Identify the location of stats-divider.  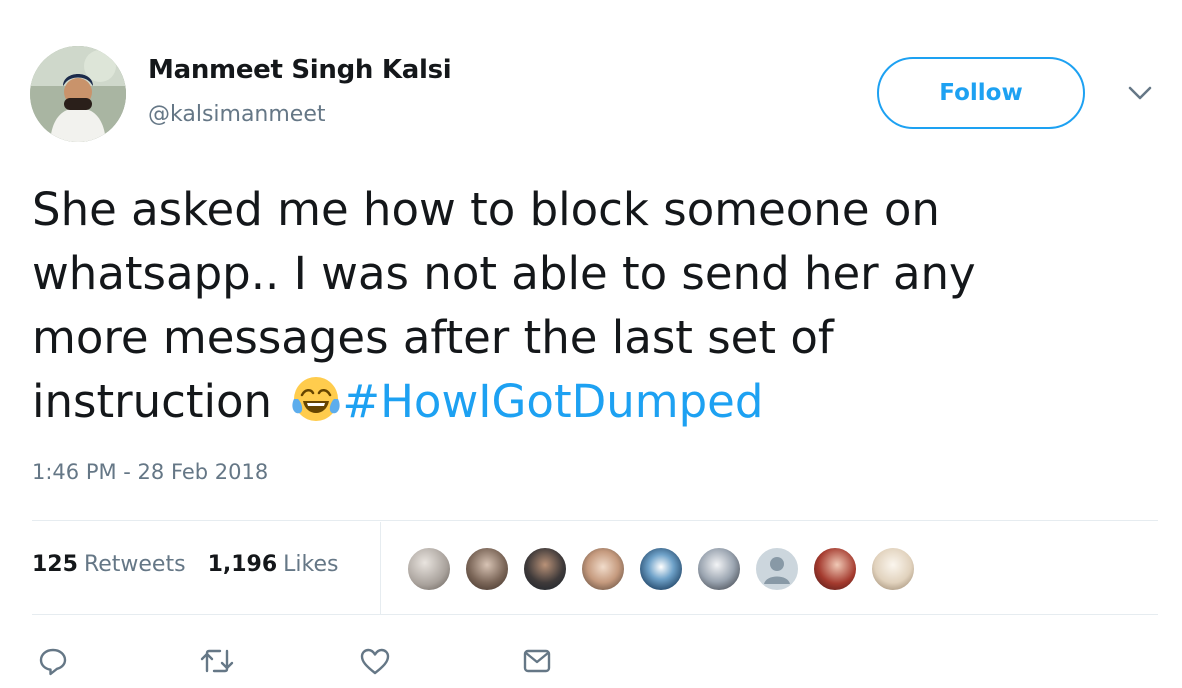
(380, 568).